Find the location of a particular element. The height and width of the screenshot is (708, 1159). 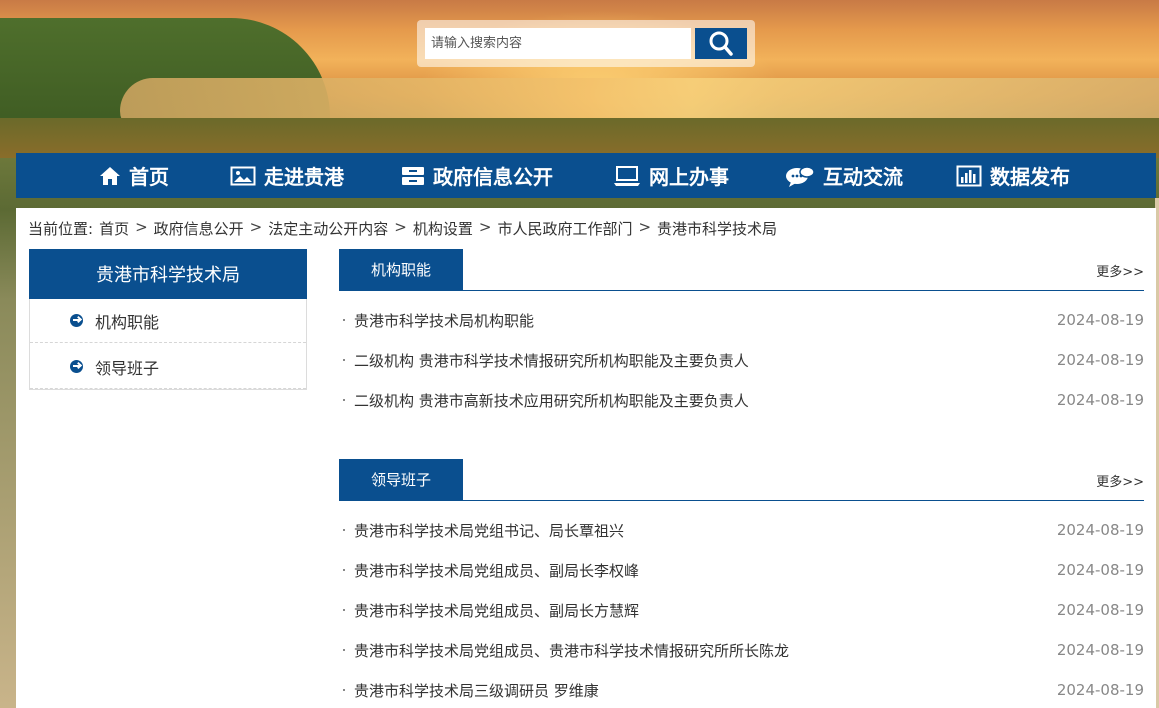

list-item: 二级机构 贵港市科学技术情报研究所机构职能及主要负责人 2024-08-19 is located at coordinates (741, 360).